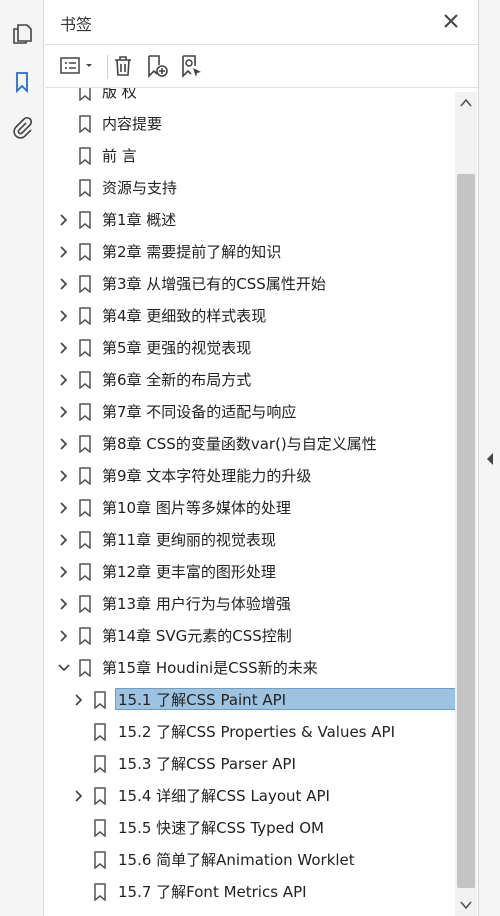 The height and width of the screenshot is (916, 500). Describe the element at coordinates (197, 636) in the screenshot. I see `bookmark-label: 第14章 SVG元素的CSS控制` at that location.